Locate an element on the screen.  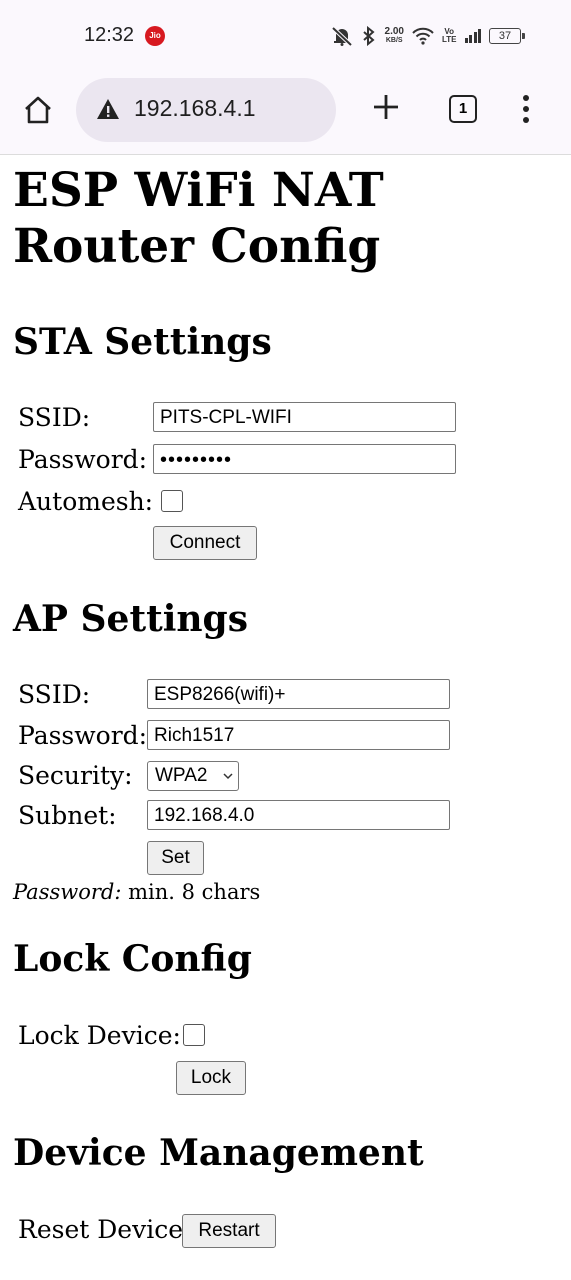
ap-ssid-input: ESP8266(wifi)+ is located at coordinates (298, 694).